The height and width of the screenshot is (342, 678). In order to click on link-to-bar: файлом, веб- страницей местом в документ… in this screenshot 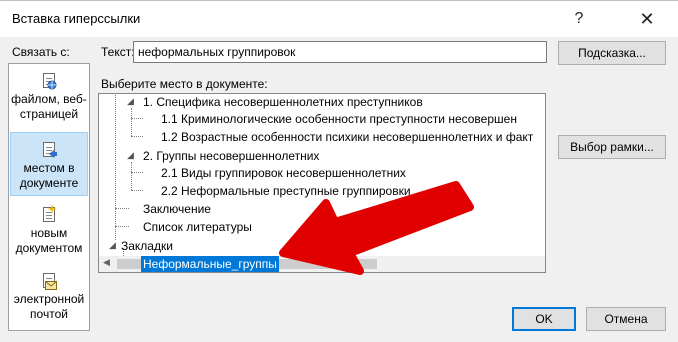, I will do `click(49, 197)`.